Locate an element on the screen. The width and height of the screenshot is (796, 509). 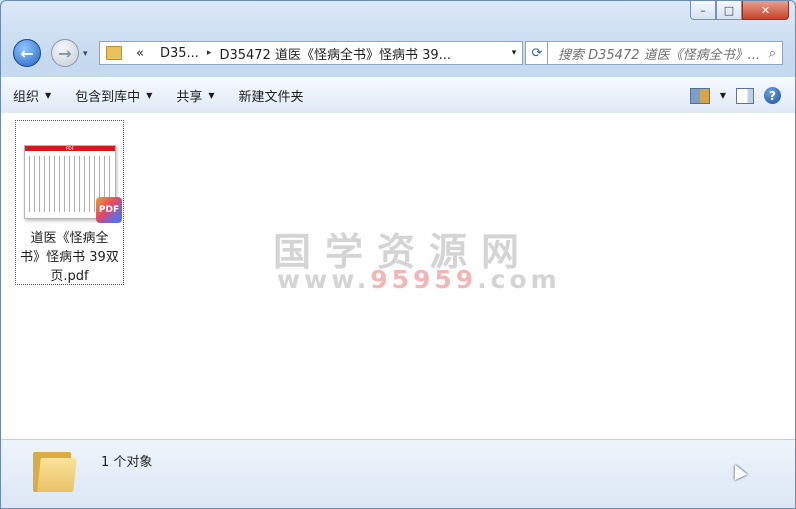
organize-label: 组织 is located at coordinates (26, 97).